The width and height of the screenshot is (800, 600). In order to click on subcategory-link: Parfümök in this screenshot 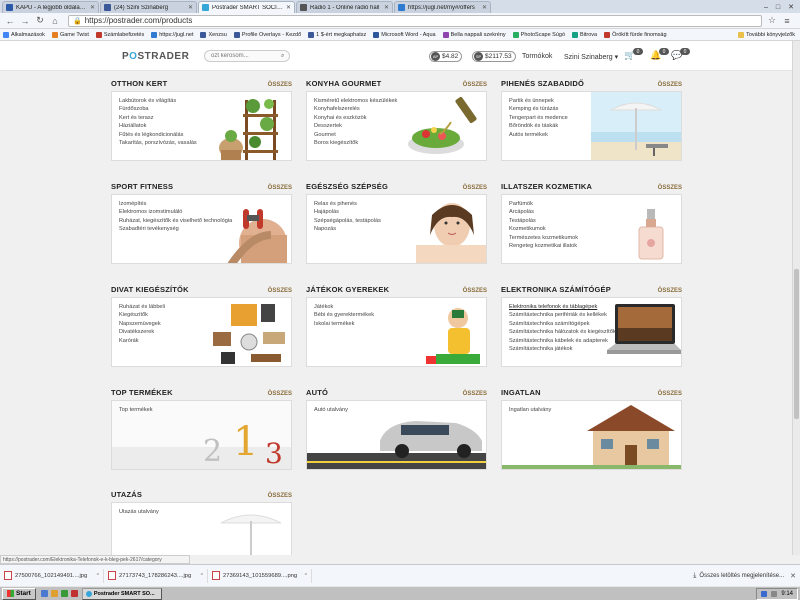, I will do `click(543, 204)`.